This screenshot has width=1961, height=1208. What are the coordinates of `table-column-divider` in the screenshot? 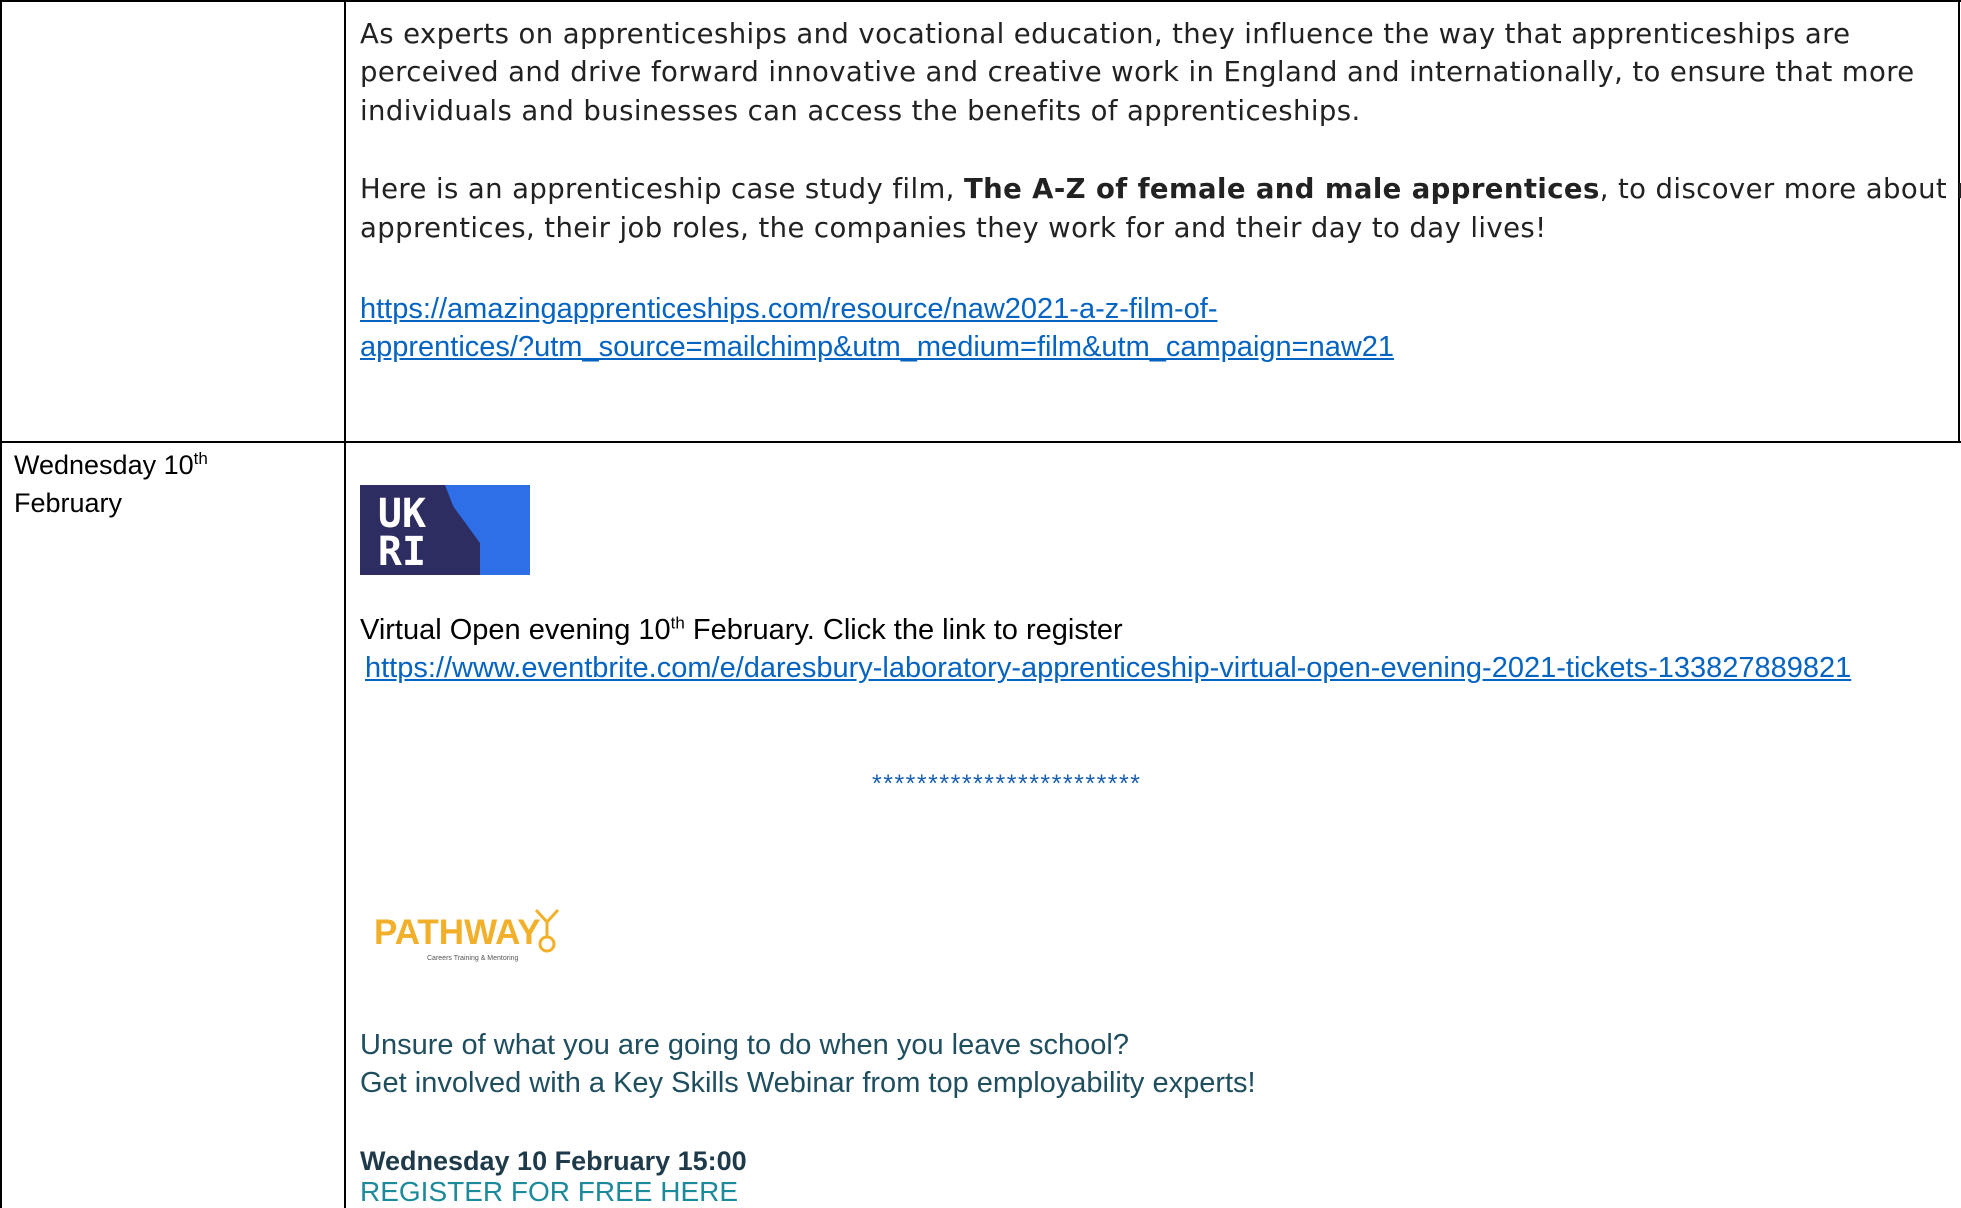 It's located at (345, 604).